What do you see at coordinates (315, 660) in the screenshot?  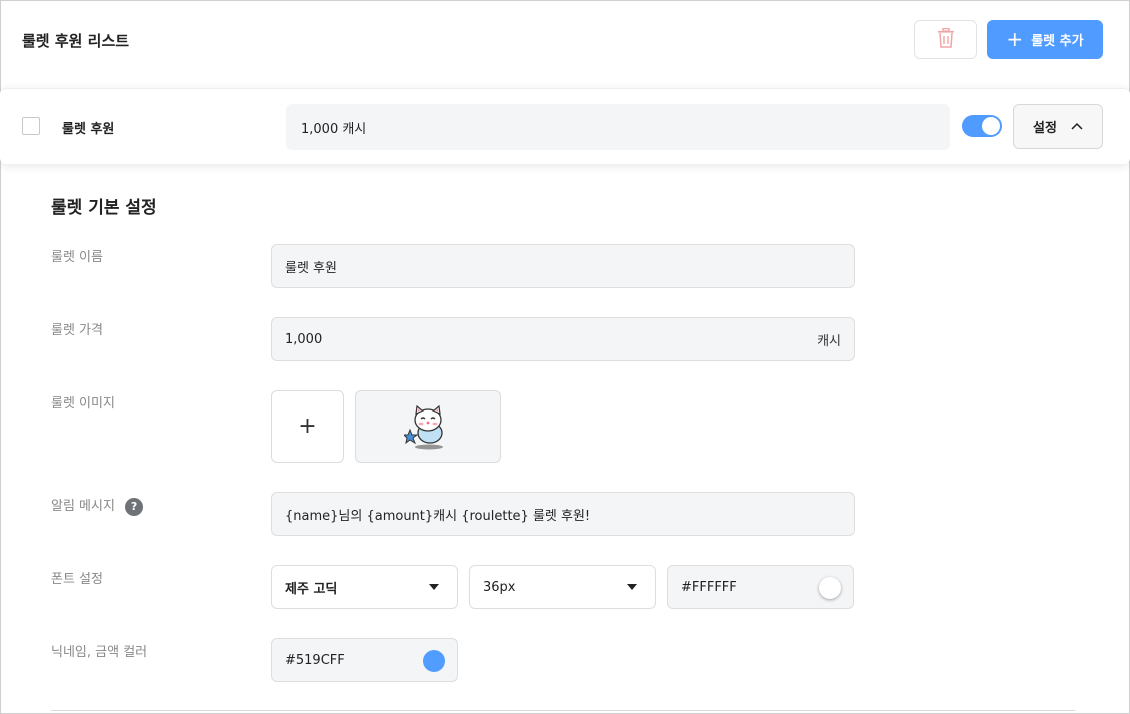 I see `nick-color-value: #519CFF` at bounding box center [315, 660].